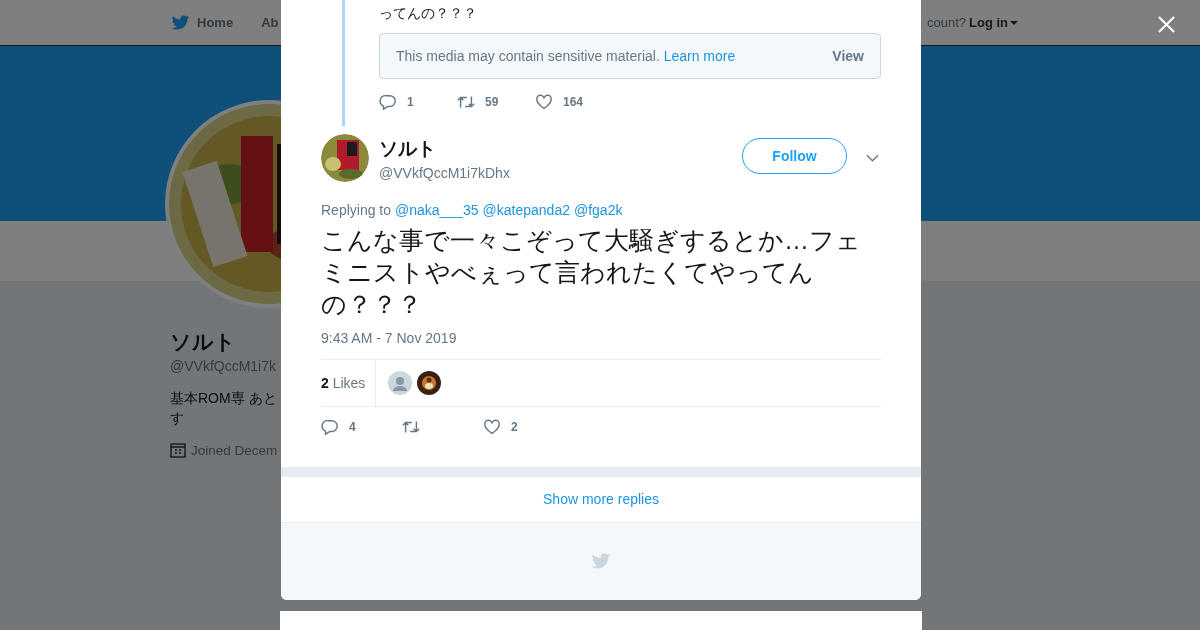 The image size is (1200, 630). I want to click on mention-link: @fga2k, so click(598, 210).